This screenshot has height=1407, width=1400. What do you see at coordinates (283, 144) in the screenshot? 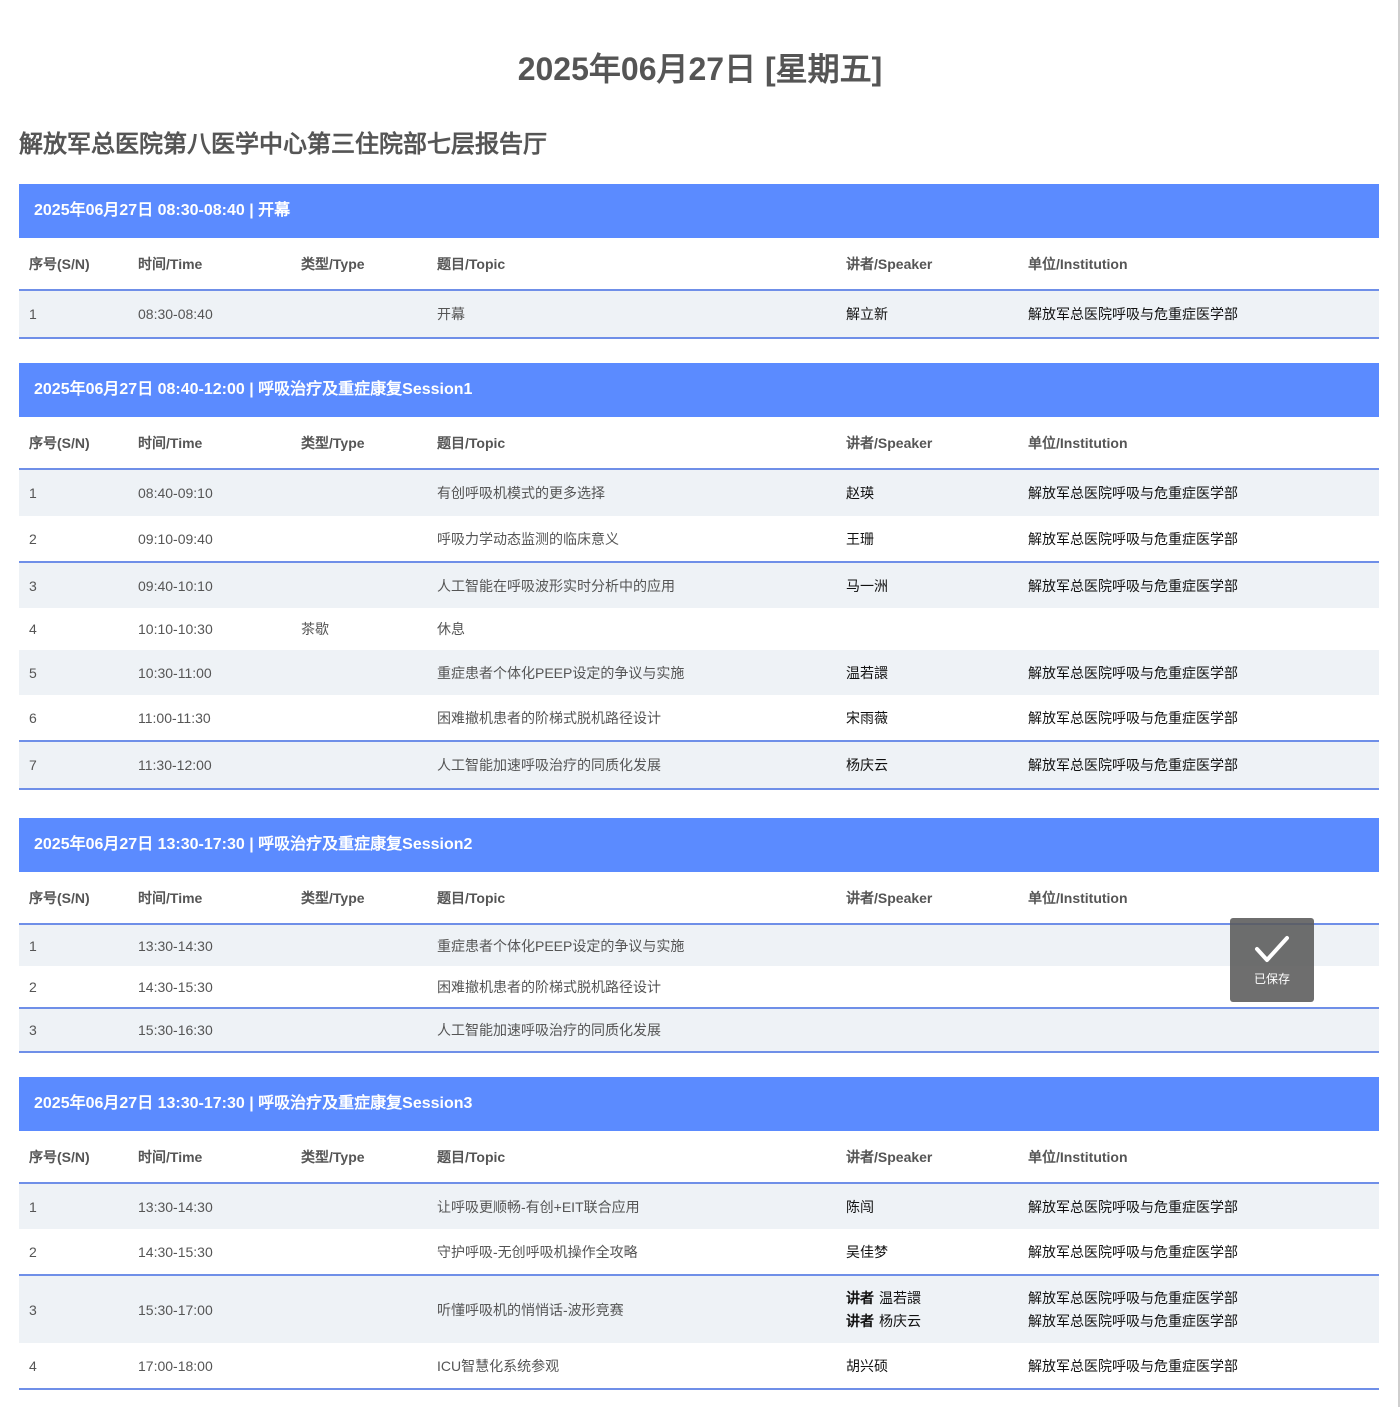
I see `venue-title: 解放军总医院第八医学中心第三住院部七层报告厅` at bounding box center [283, 144].